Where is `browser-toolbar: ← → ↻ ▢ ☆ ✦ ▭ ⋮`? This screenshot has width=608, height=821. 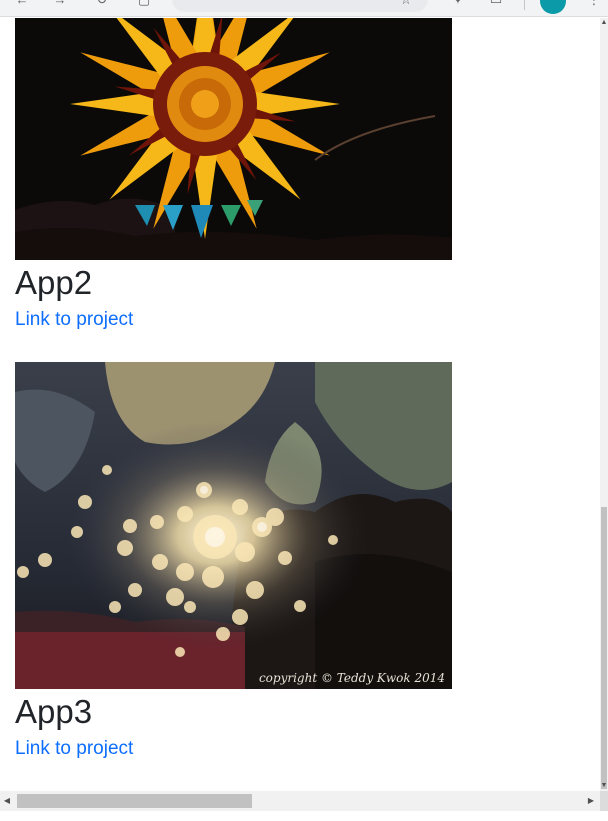
browser-toolbar: ← → ↻ ▢ ☆ ✦ ▭ ⋮ is located at coordinates (304, 8).